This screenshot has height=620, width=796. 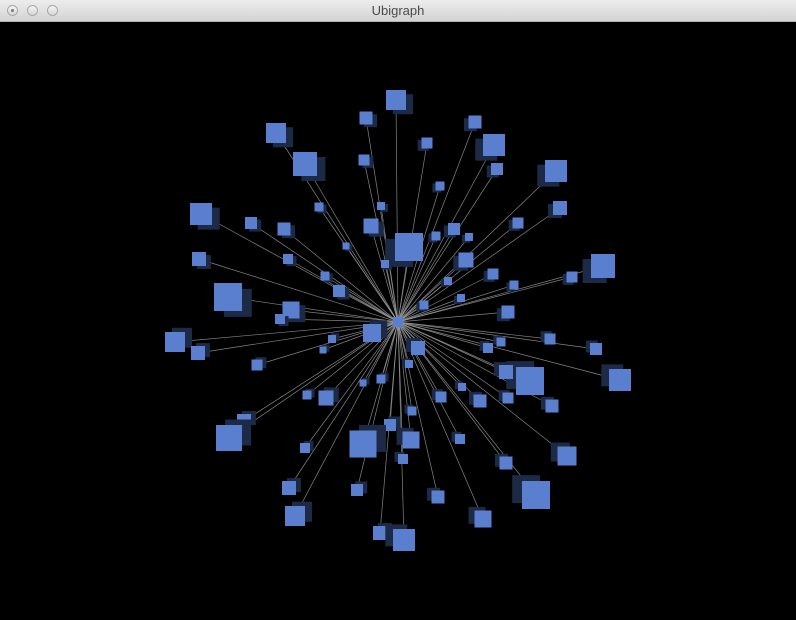 I want to click on title-bar: Ubigraph, so click(x=398, y=11).